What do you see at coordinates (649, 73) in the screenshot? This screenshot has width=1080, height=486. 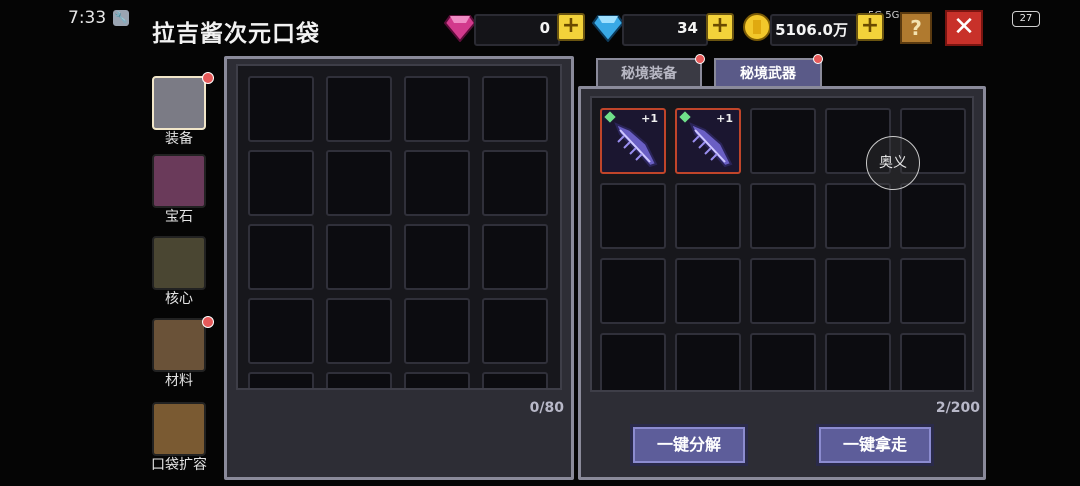 I see `tab-realm-equipment: 秘境装备` at bounding box center [649, 73].